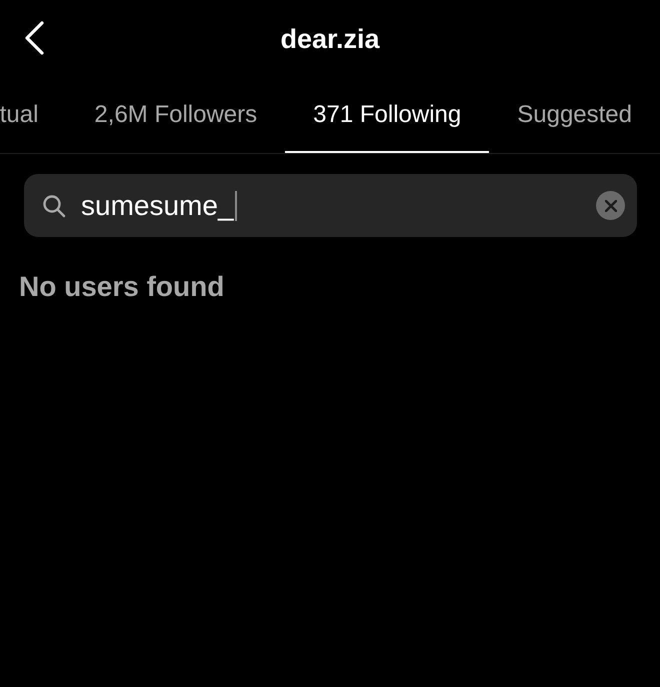 This screenshot has height=687, width=660. What do you see at coordinates (122, 287) in the screenshot?
I see `empty-message: No users found` at bounding box center [122, 287].